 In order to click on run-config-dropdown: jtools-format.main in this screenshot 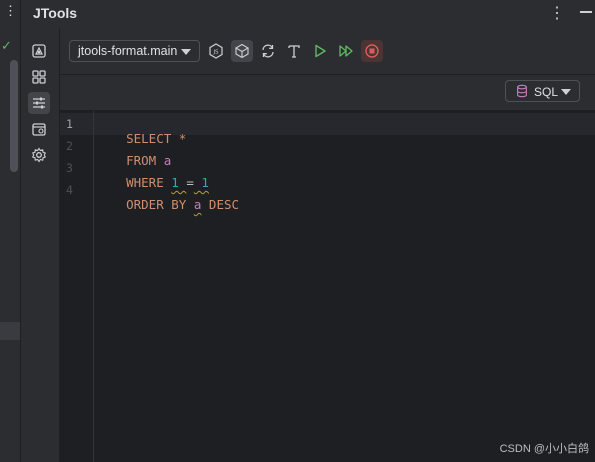, I will do `click(134, 51)`.